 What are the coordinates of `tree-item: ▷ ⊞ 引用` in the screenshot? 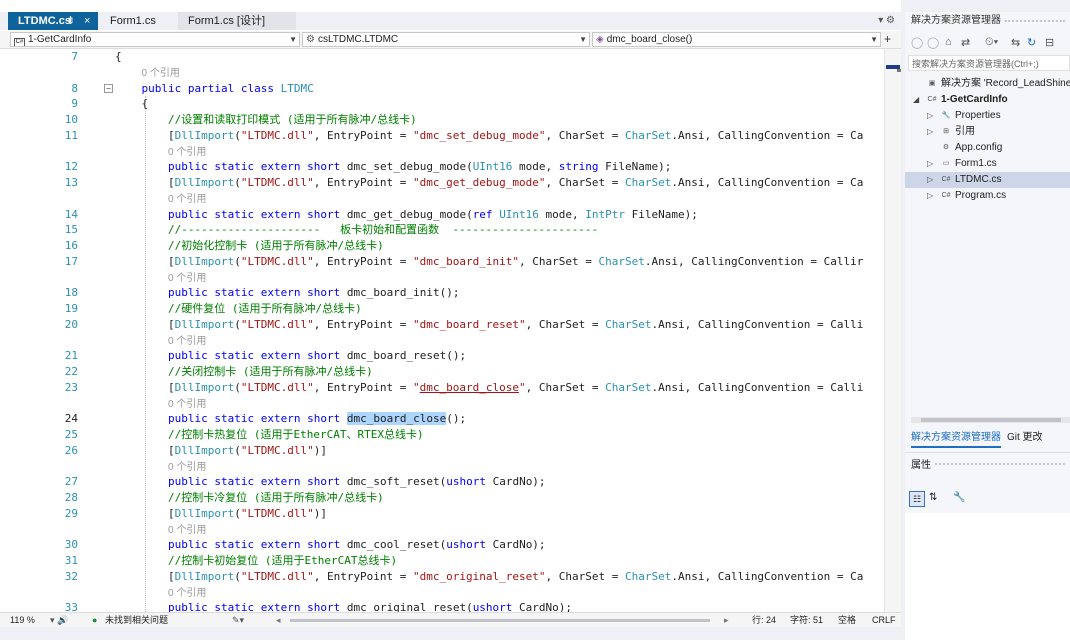 It's located at (987, 132).